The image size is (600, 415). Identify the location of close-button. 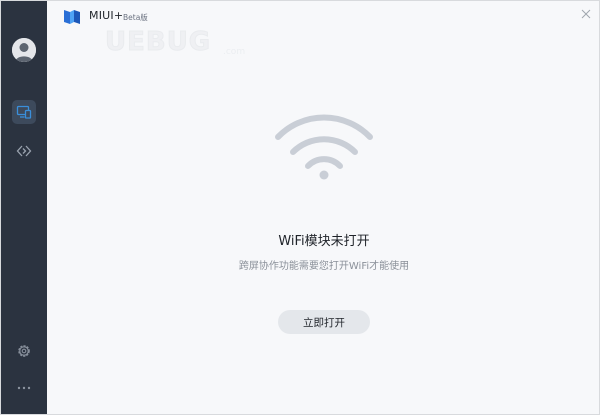
(586, 14).